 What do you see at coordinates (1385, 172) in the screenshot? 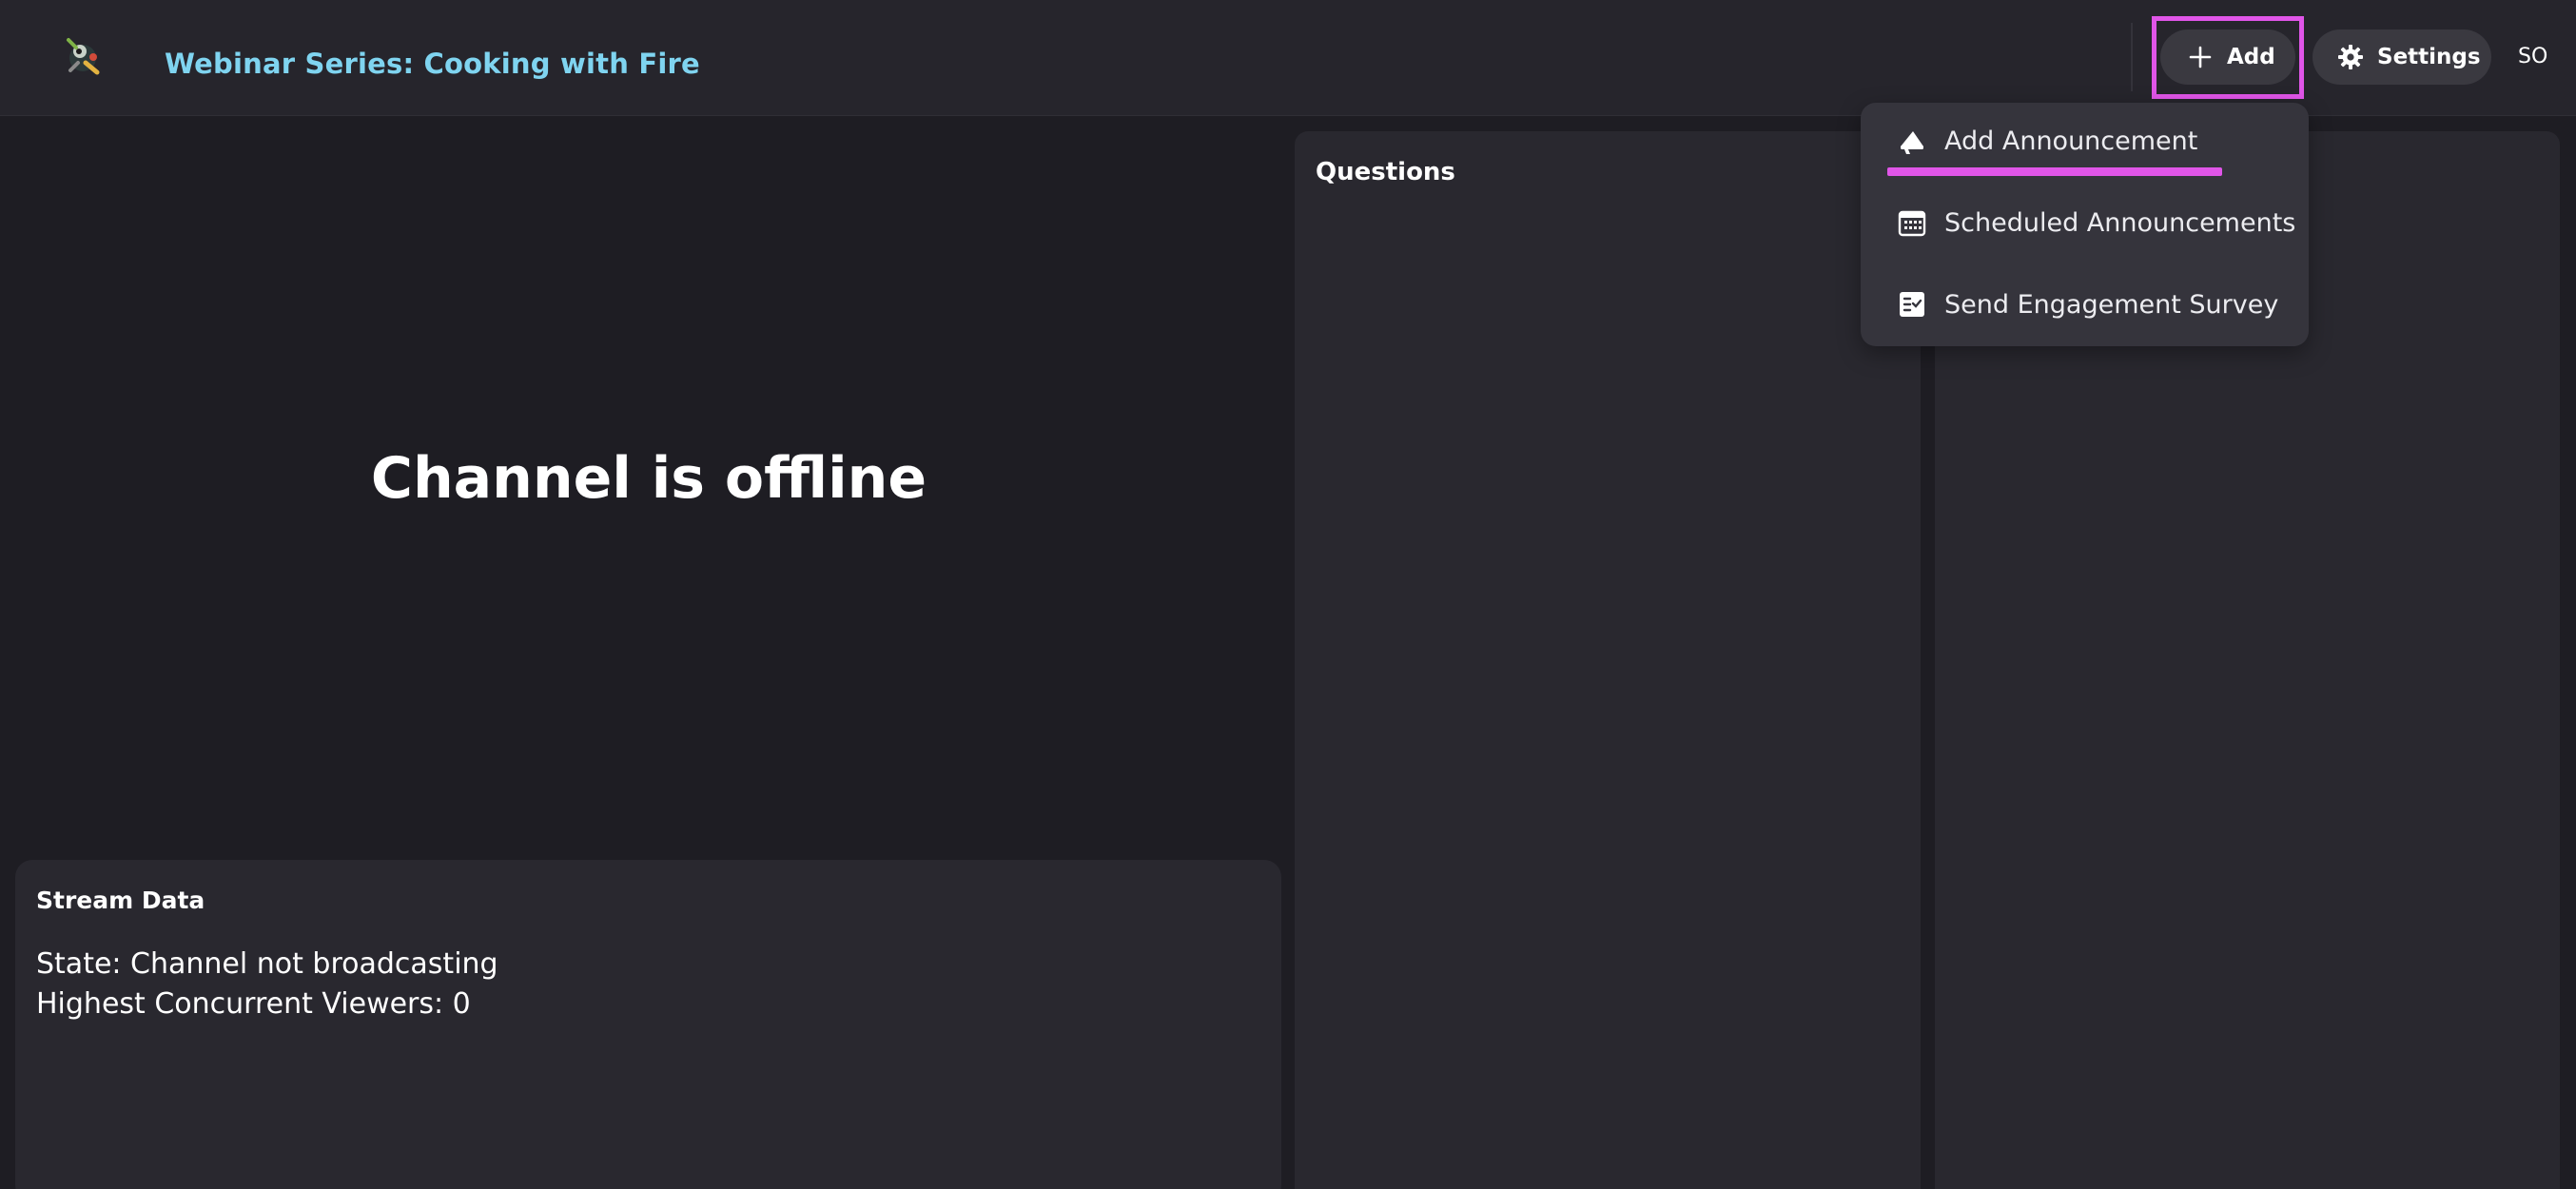
I see `questions-title: Questions` at bounding box center [1385, 172].